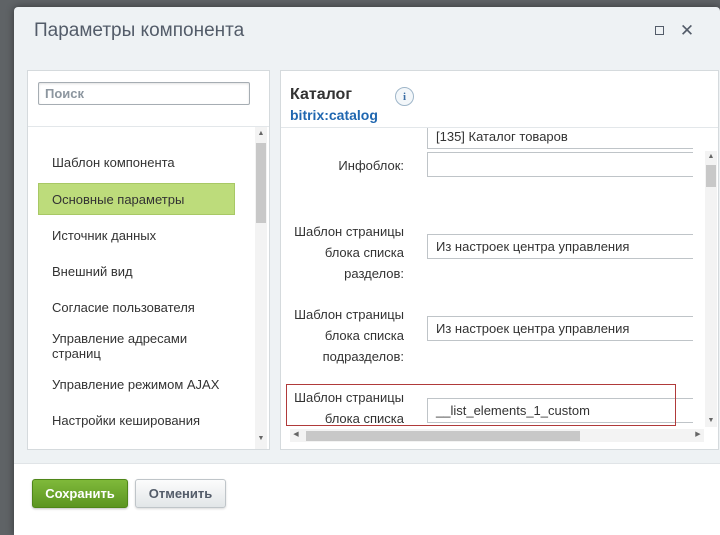 The height and width of the screenshot is (535, 720). Describe the element at coordinates (711, 421) in the screenshot. I see `panel-scroll-down-icon: ▼` at that location.